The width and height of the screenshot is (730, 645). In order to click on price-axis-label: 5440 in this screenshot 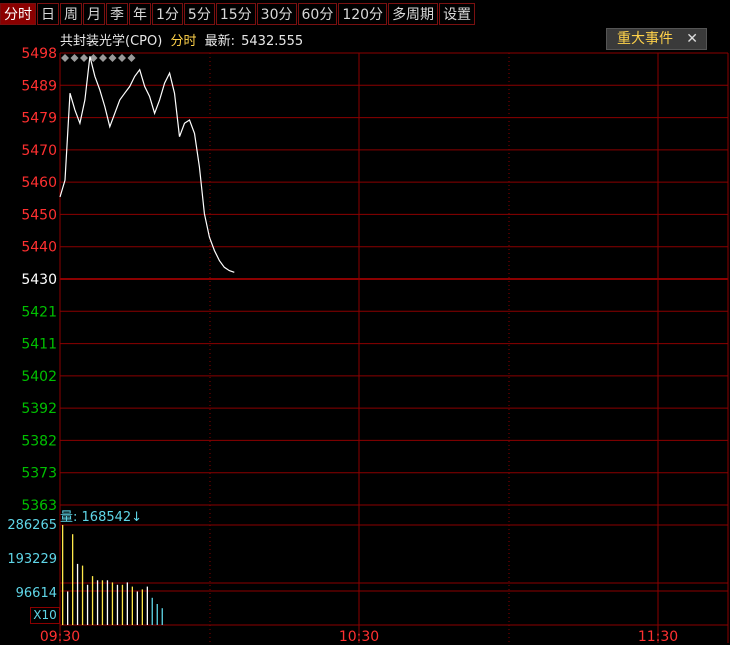, I will do `click(39, 248)`.